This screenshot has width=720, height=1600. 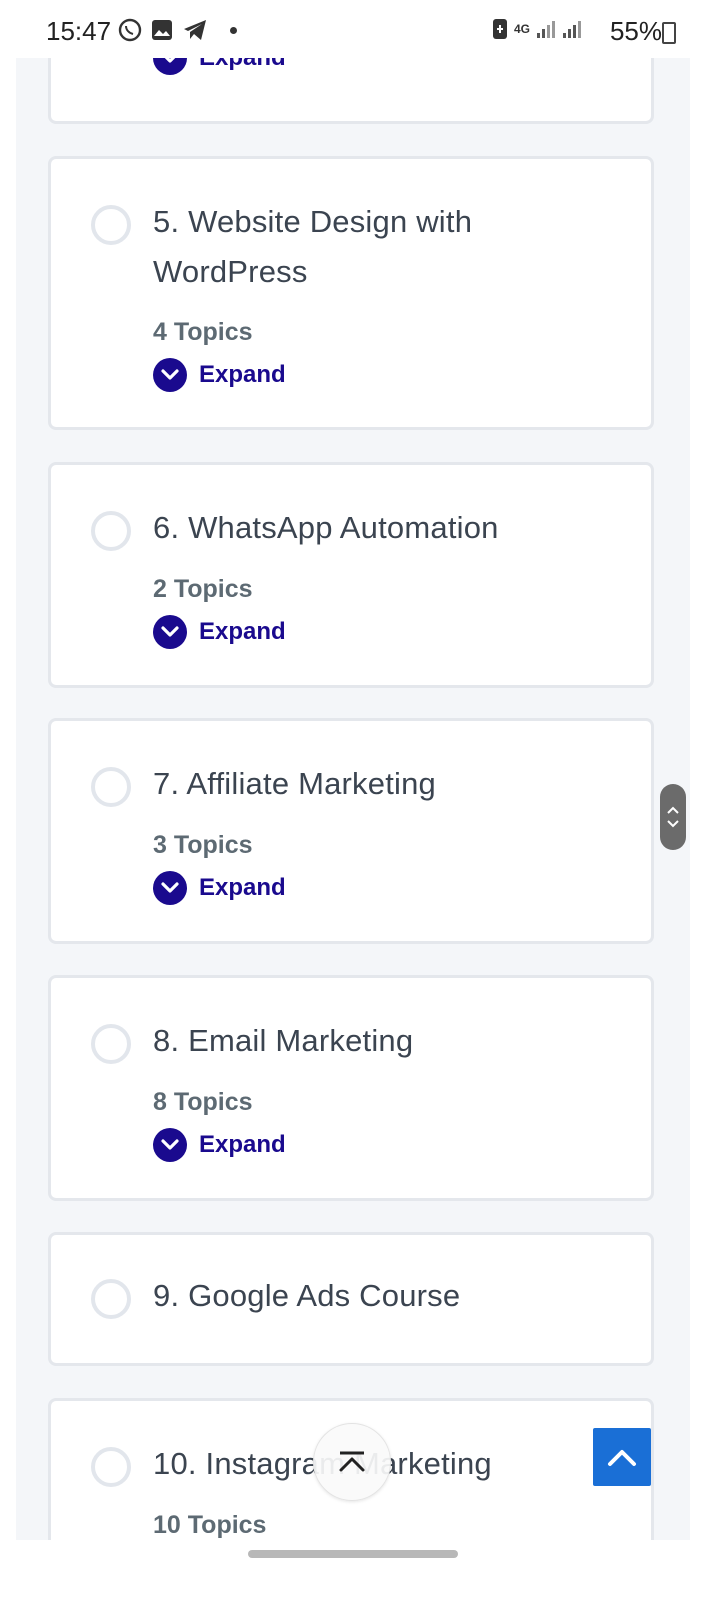 What do you see at coordinates (351, 575) in the screenshot?
I see `module-card-6: 6. WhatsApp Automation 2 Topics Expand` at bounding box center [351, 575].